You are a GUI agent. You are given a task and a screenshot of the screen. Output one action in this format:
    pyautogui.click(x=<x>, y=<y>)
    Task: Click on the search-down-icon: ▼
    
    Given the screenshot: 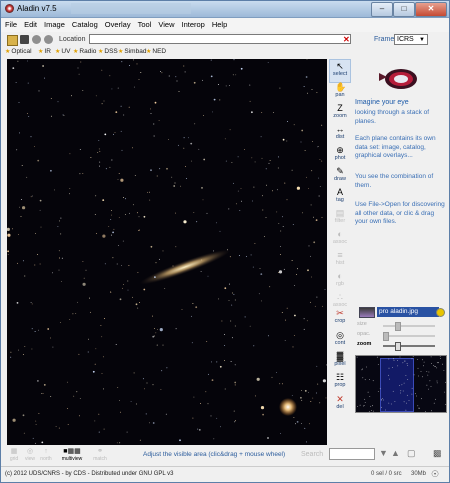 What is the action you would take?
    pyautogui.click(x=383, y=453)
    